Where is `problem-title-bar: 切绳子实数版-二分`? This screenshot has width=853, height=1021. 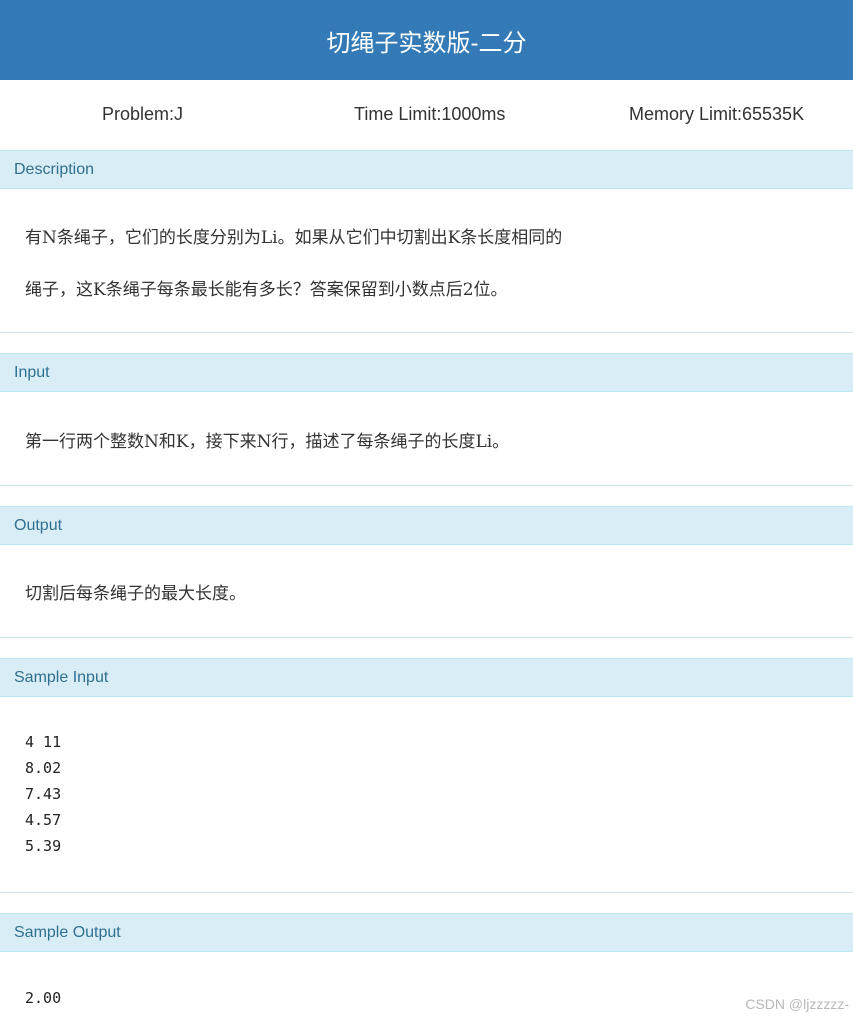
problem-title-bar: 切绳子实数版-二分 is located at coordinates (426, 40).